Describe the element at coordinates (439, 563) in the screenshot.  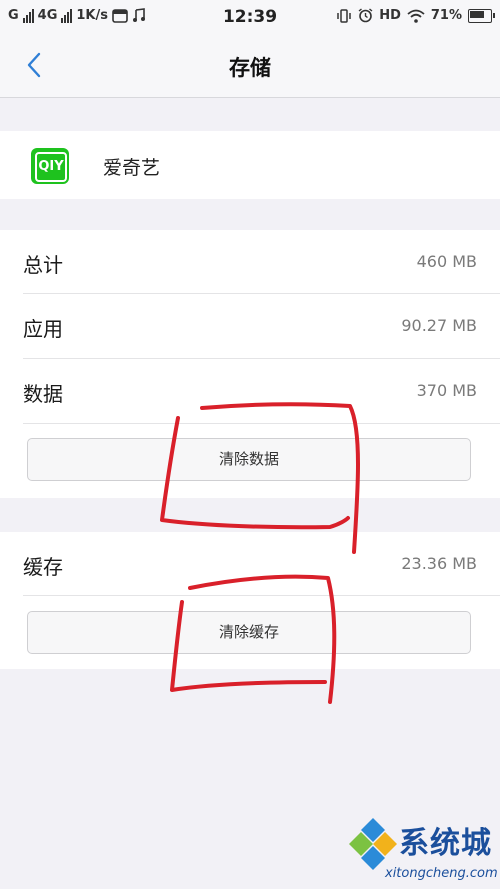
I see `row-value: 23.36 MB` at that location.